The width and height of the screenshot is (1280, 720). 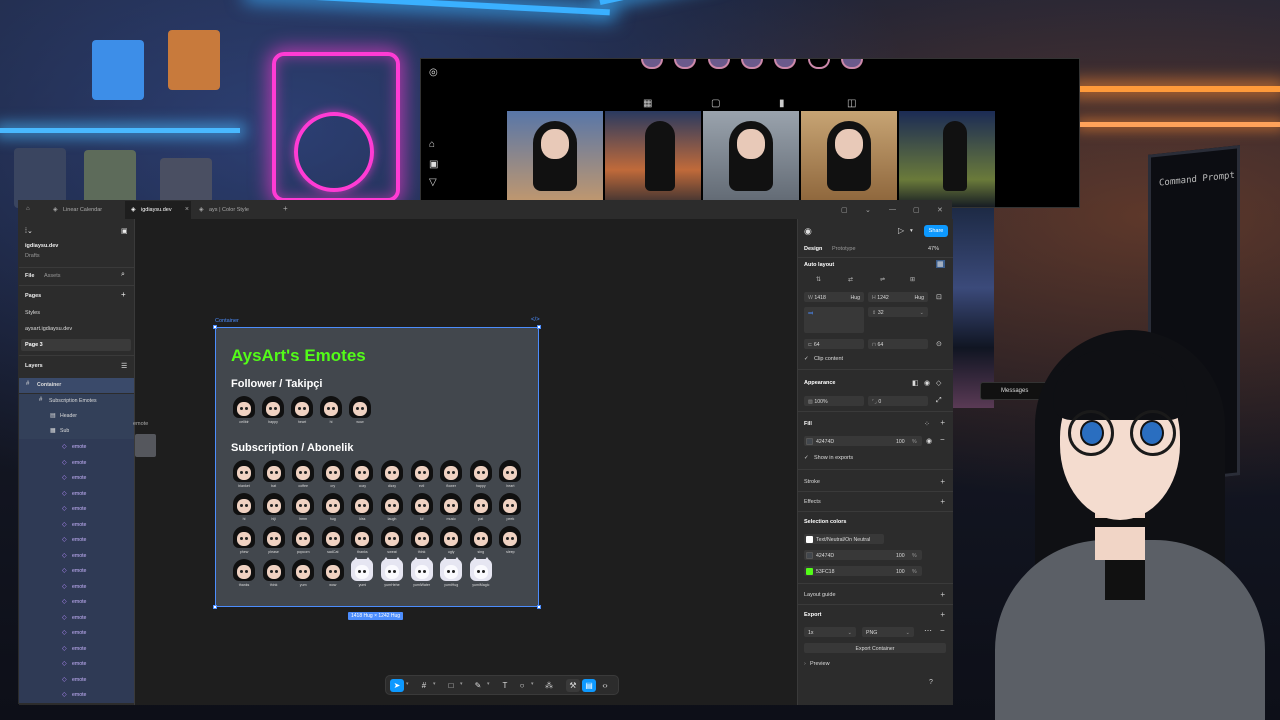 What do you see at coordinates (274, 475) in the screenshot?
I see `emote-tile: bat` at bounding box center [274, 475].